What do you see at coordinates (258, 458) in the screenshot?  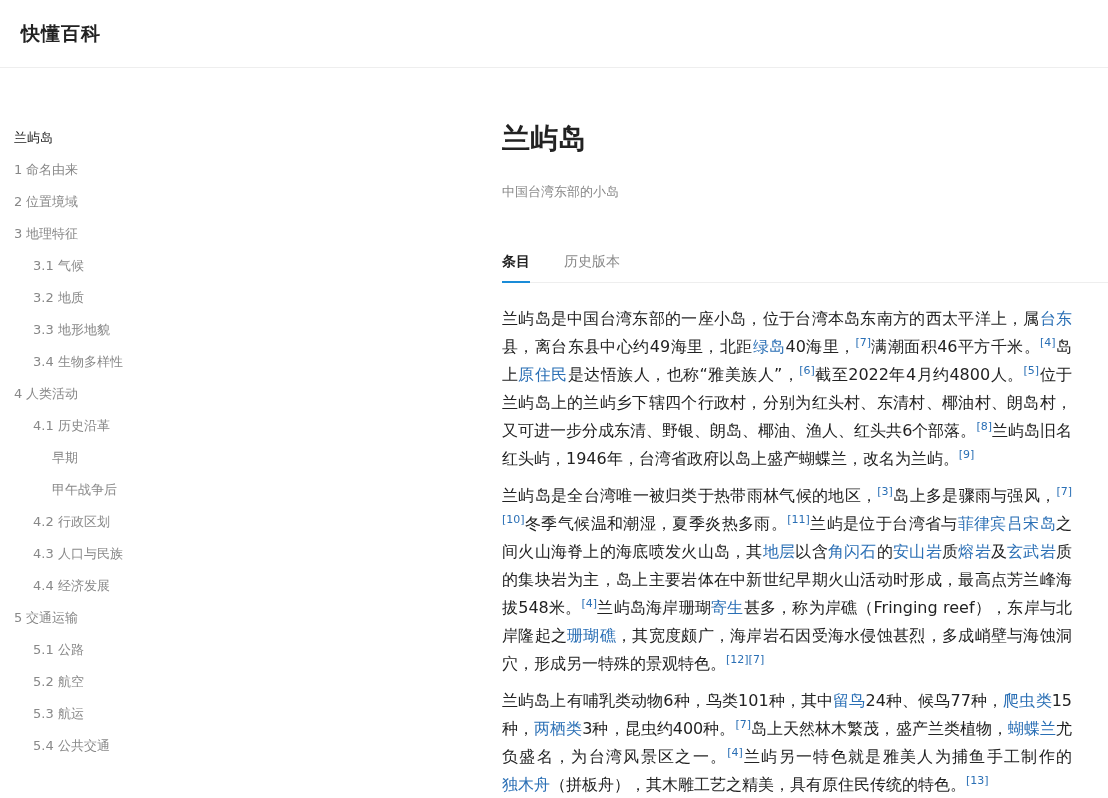 I see `toc-item: 早期` at bounding box center [258, 458].